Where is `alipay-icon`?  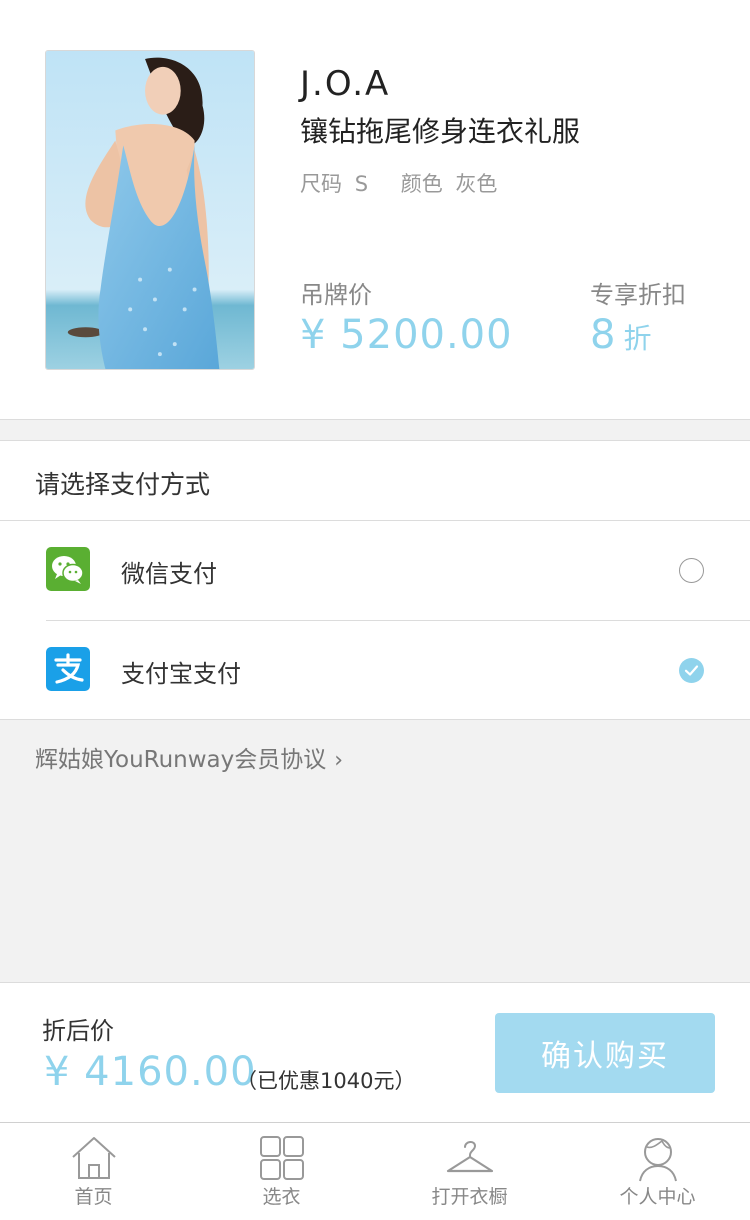 alipay-icon is located at coordinates (68, 669).